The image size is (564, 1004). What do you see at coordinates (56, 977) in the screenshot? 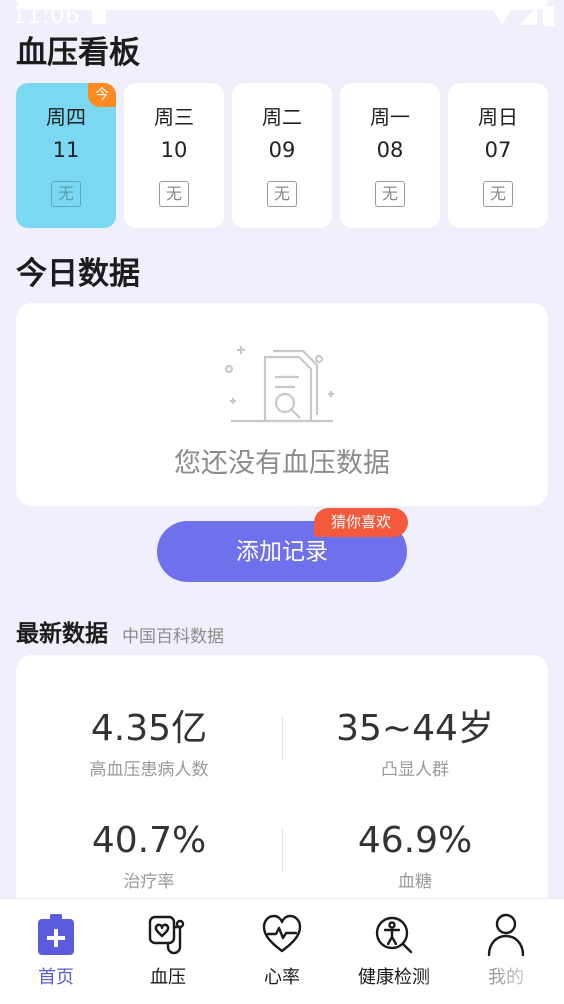
I see `nav-label: 首页` at bounding box center [56, 977].